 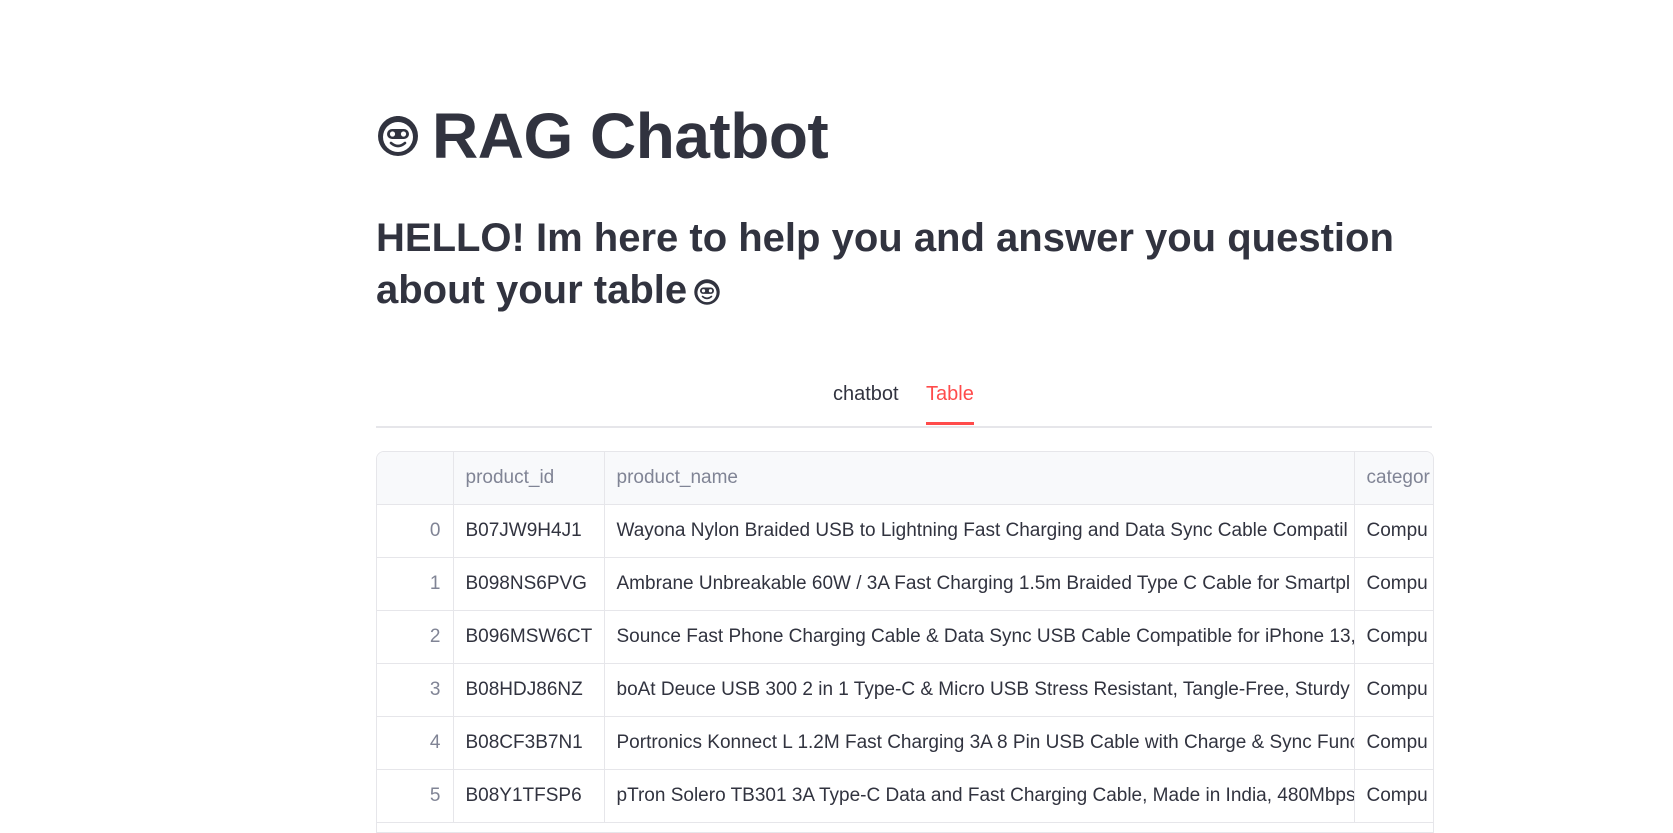 I want to click on product-id-cell: B098NS6PVG, so click(x=529, y=584).